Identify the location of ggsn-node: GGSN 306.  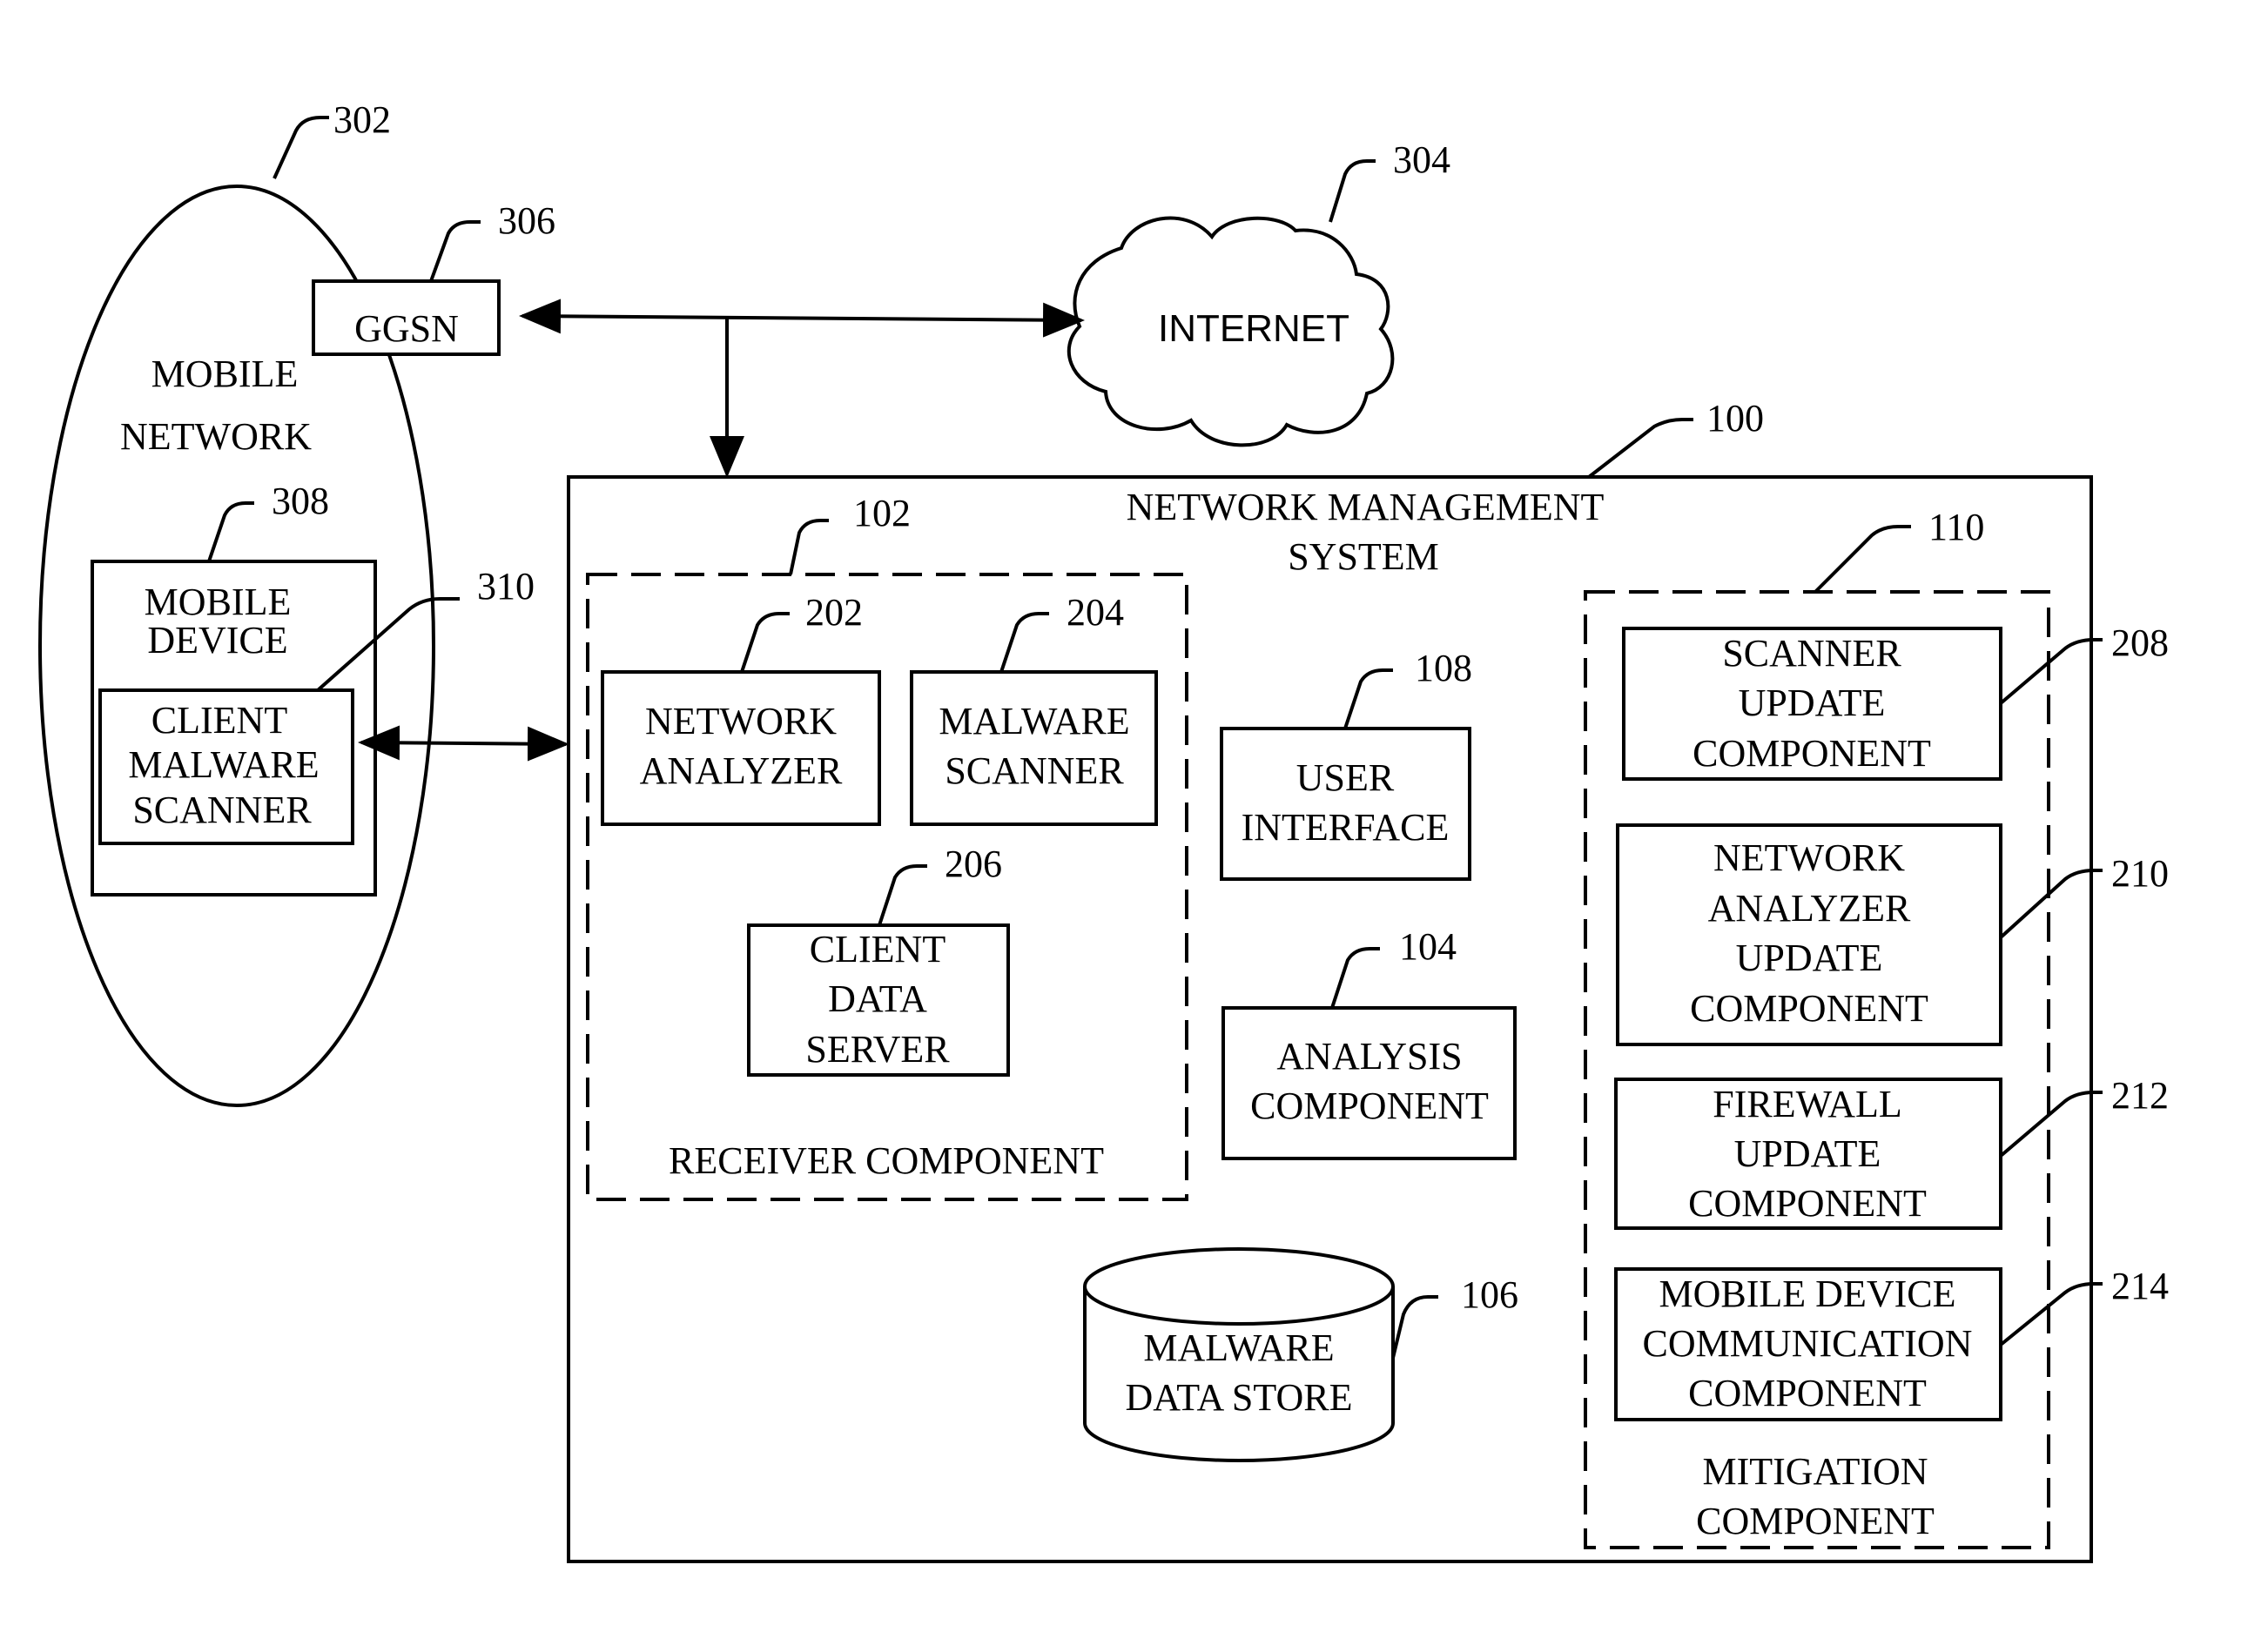
(433, 277).